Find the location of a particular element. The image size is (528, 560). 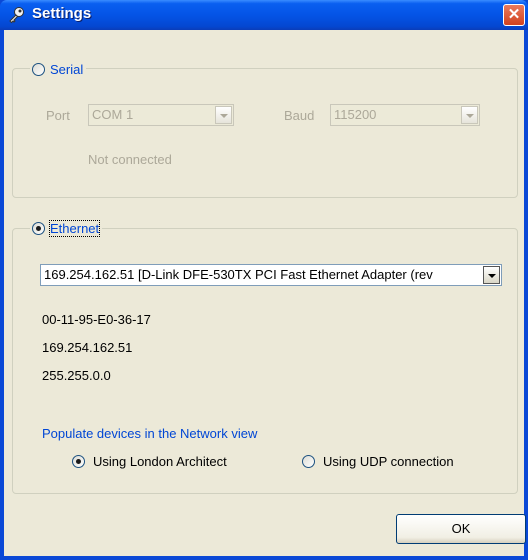

serial-radio is located at coordinates (38, 69).